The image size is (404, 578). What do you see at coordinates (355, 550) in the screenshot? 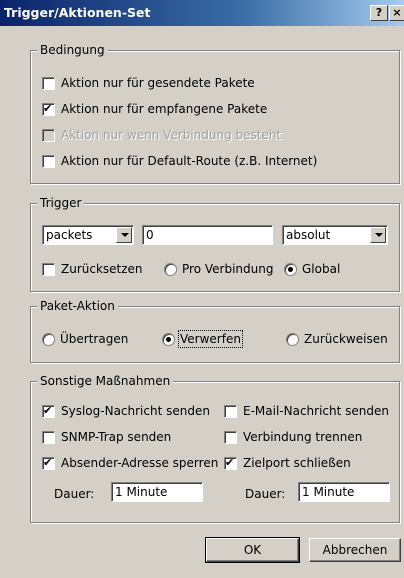
I see `cancel-button: Abbrechen` at bounding box center [355, 550].